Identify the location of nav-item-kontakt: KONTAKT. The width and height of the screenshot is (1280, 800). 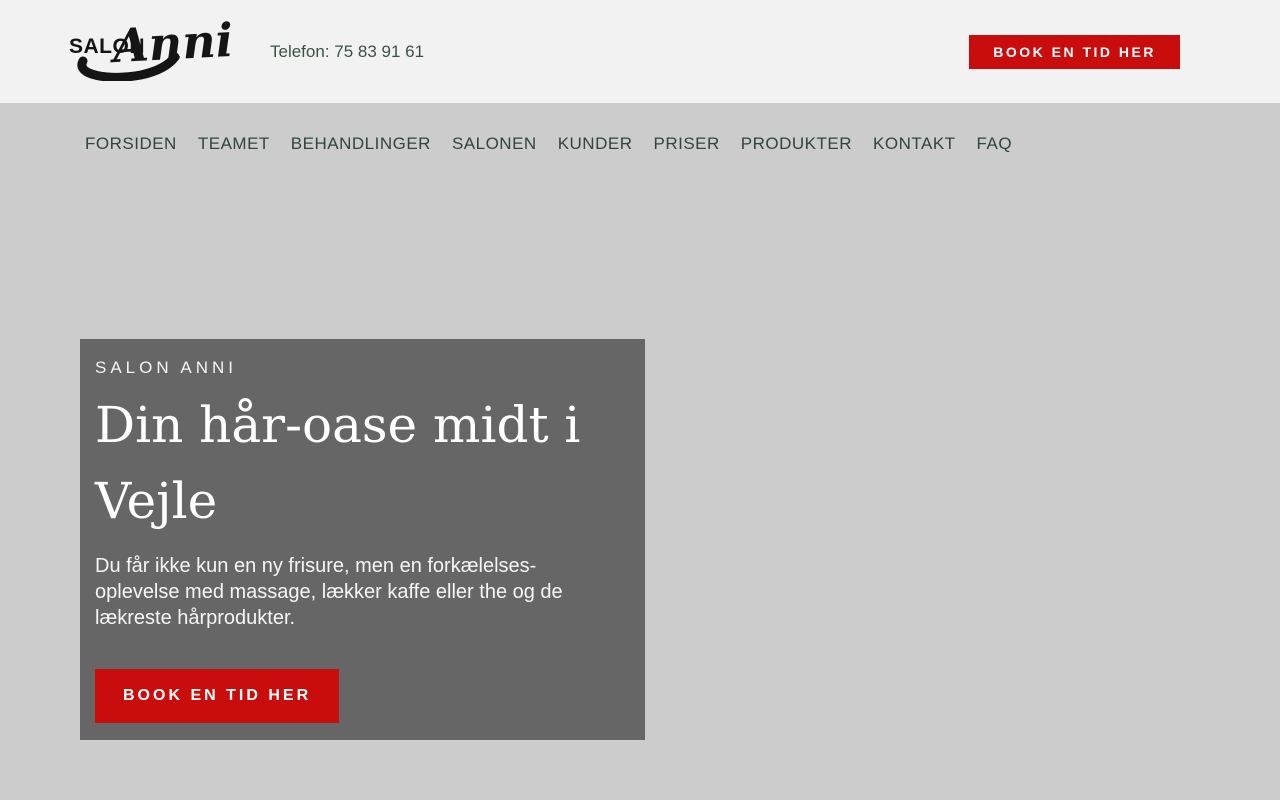
(914, 144).